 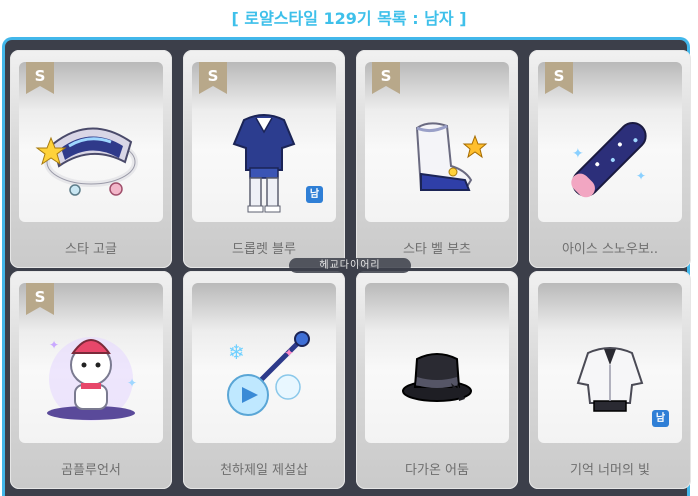 What do you see at coordinates (610, 249) in the screenshot?
I see `item-name: 아이스 스노우보..` at bounding box center [610, 249].